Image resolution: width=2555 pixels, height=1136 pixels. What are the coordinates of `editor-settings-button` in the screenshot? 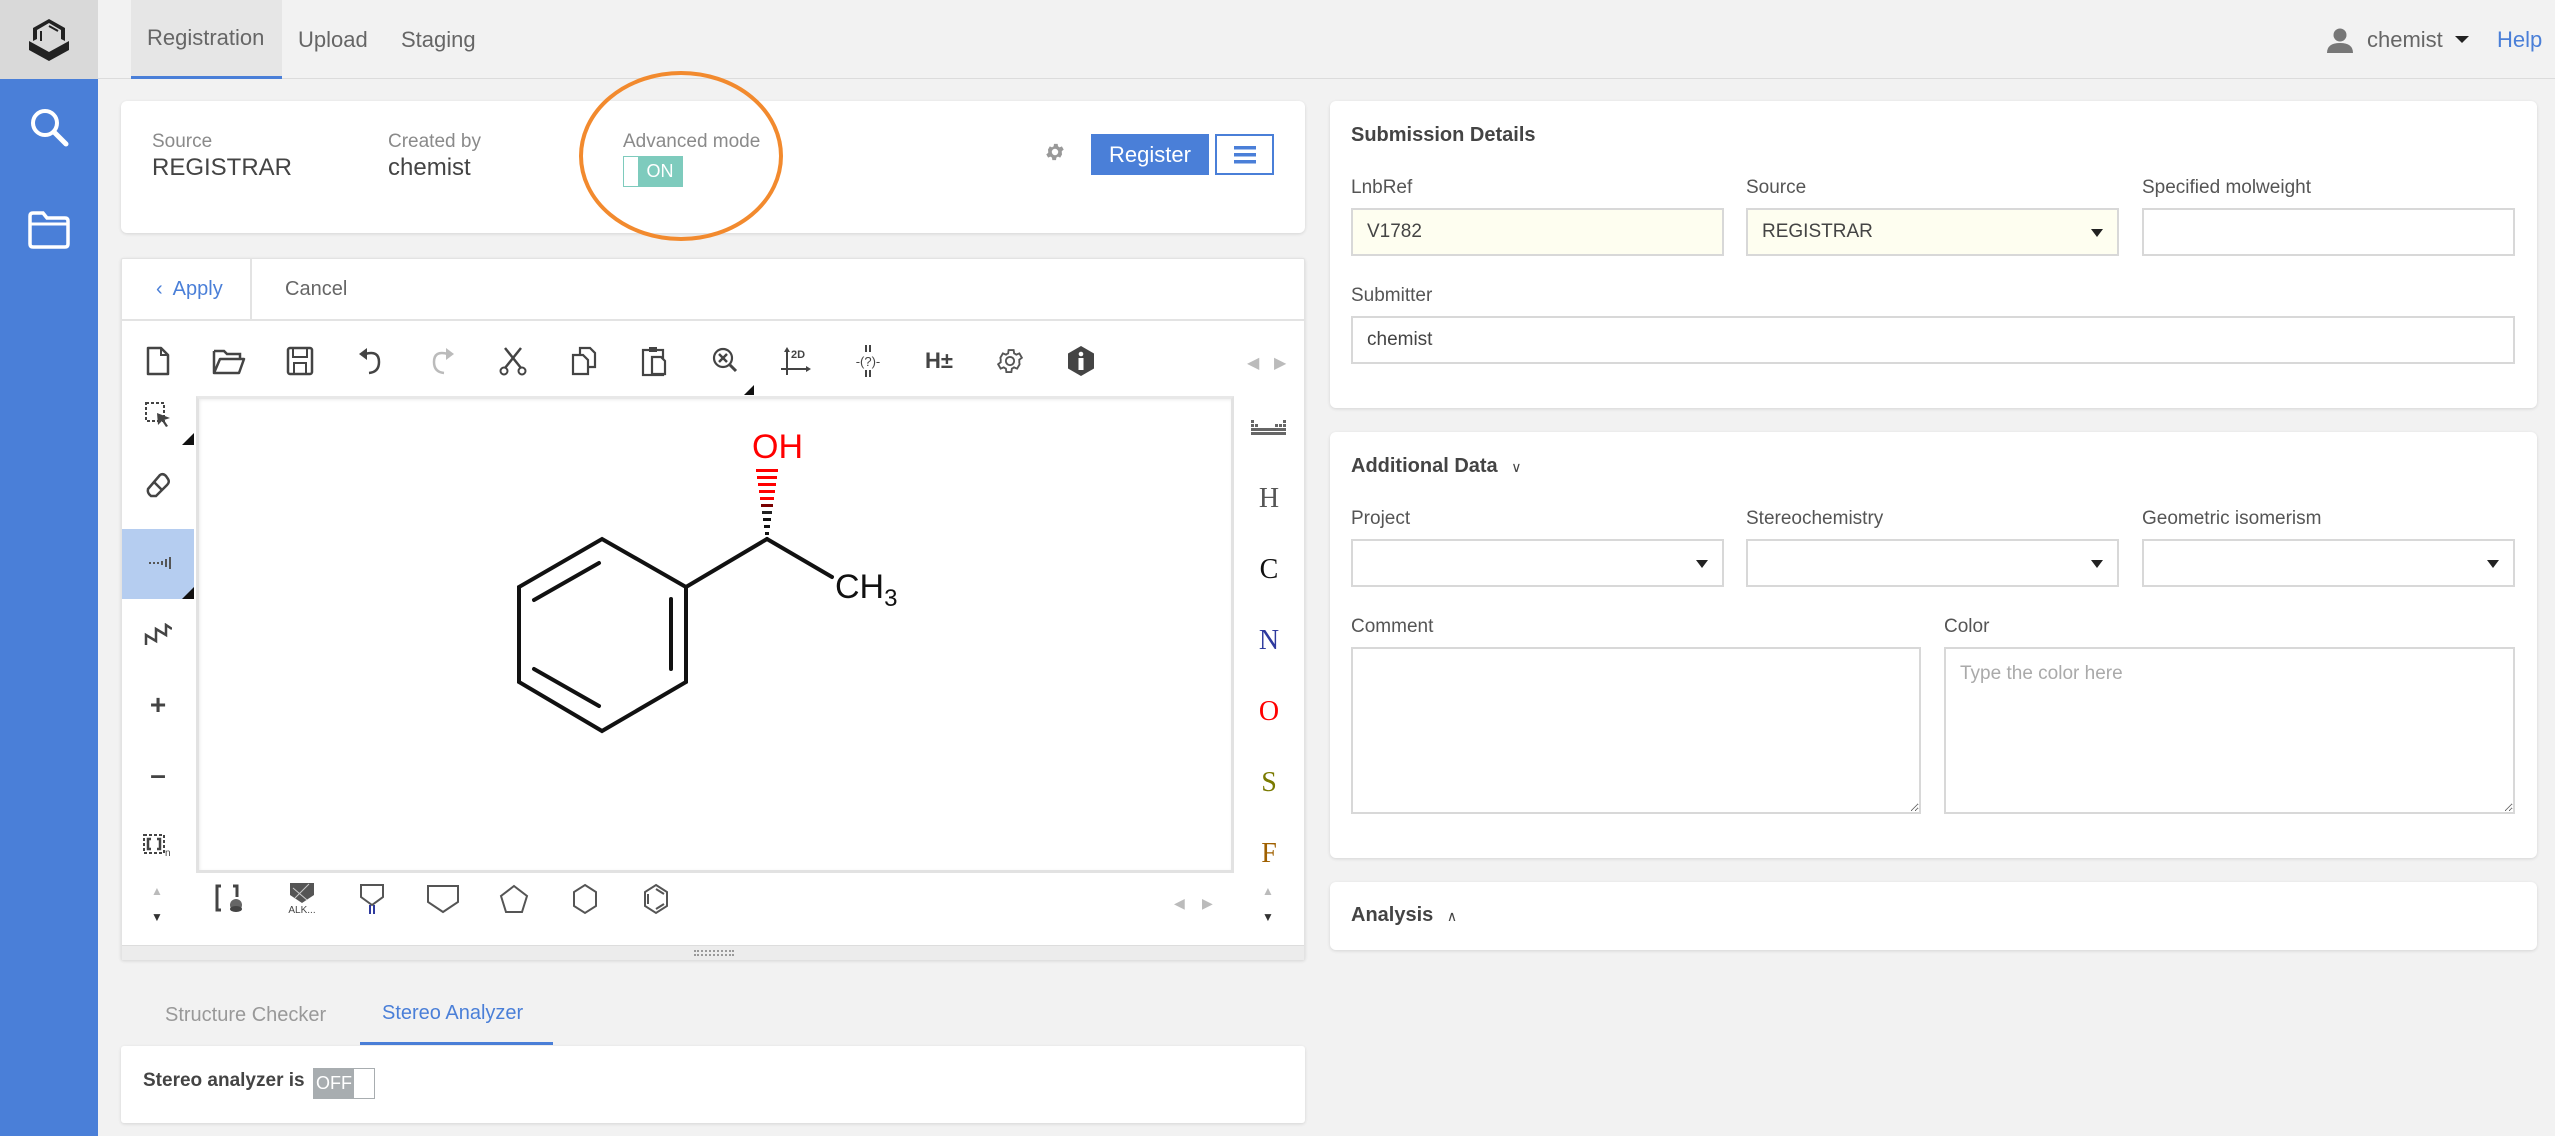 It's located at (1010, 361).